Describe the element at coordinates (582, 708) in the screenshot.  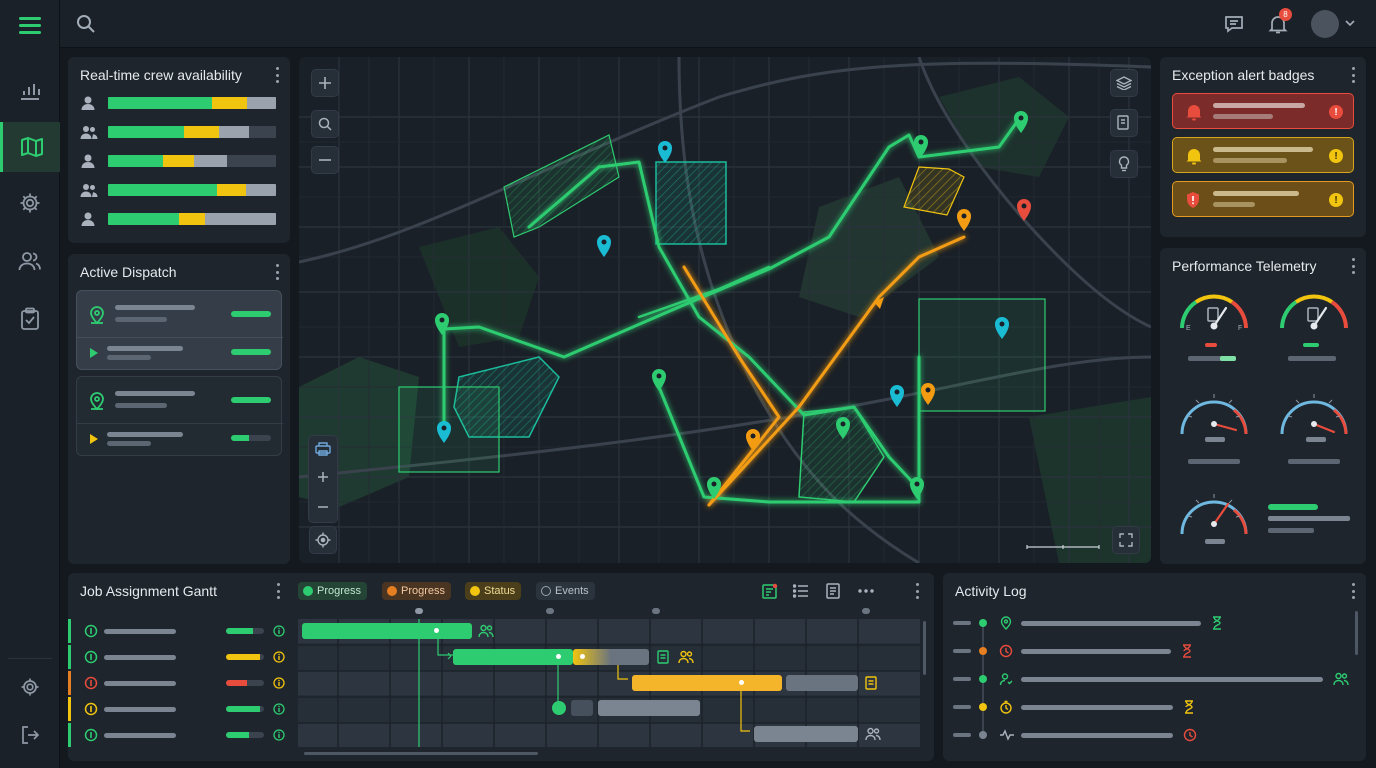
I see `wrench-icon` at that location.